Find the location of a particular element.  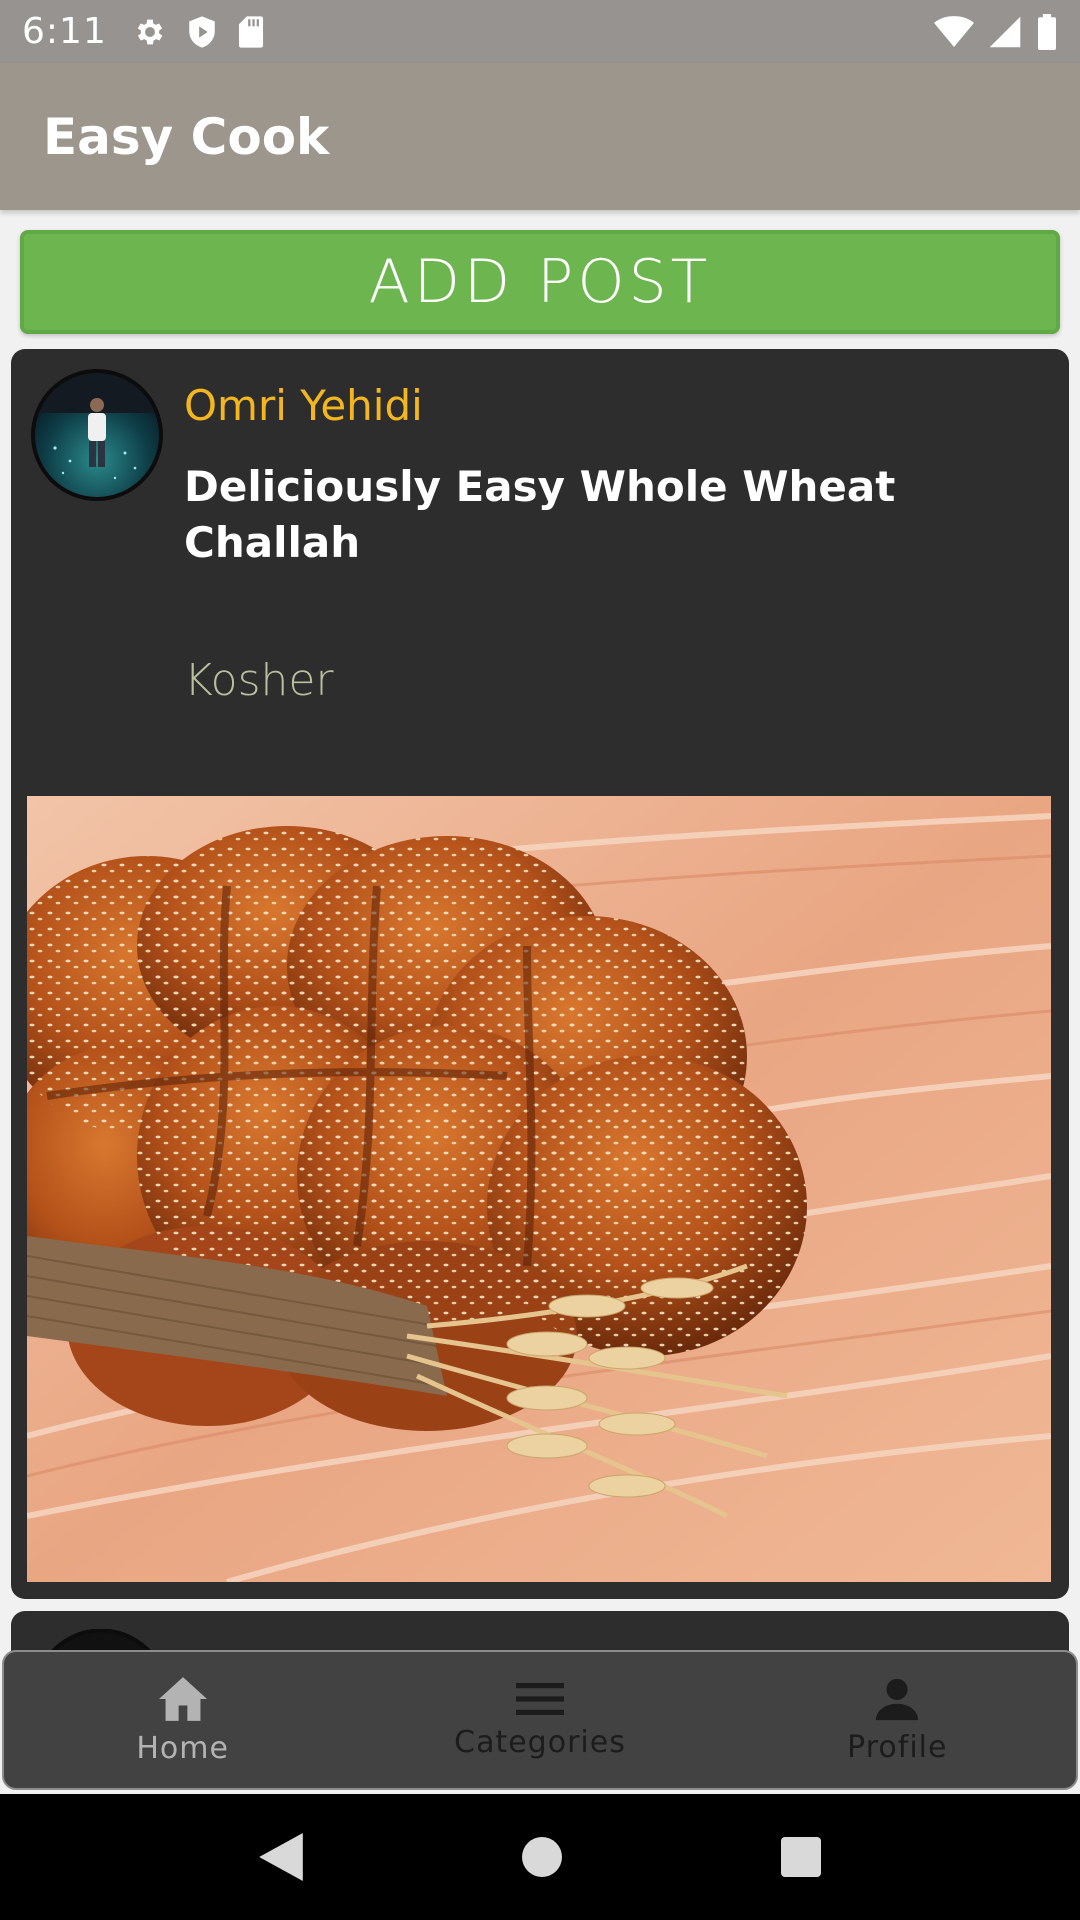

battery-icon is located at coordinates (1047, 31).